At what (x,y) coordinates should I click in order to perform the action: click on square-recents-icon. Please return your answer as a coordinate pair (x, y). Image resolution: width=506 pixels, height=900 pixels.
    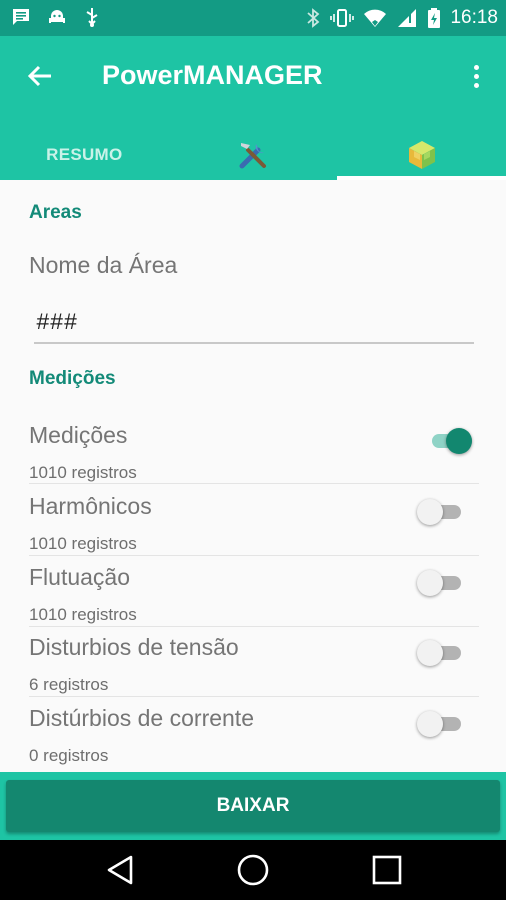
    Looking at the image, I should click on (387, 870).